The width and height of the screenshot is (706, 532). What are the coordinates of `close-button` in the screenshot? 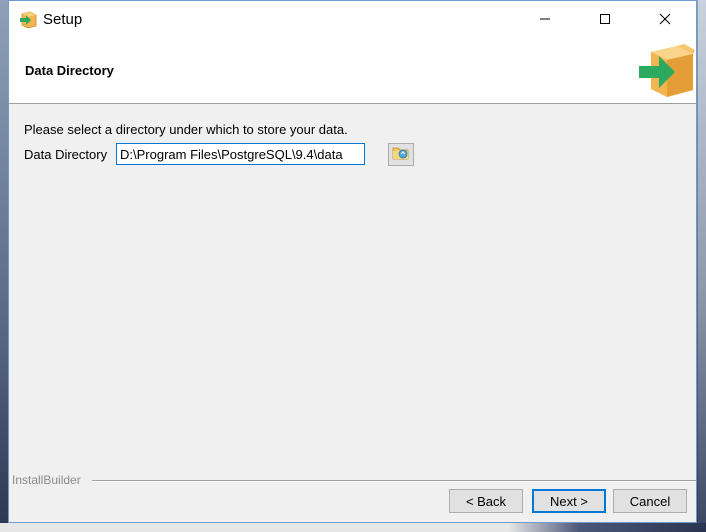 It's located at (665, 20).